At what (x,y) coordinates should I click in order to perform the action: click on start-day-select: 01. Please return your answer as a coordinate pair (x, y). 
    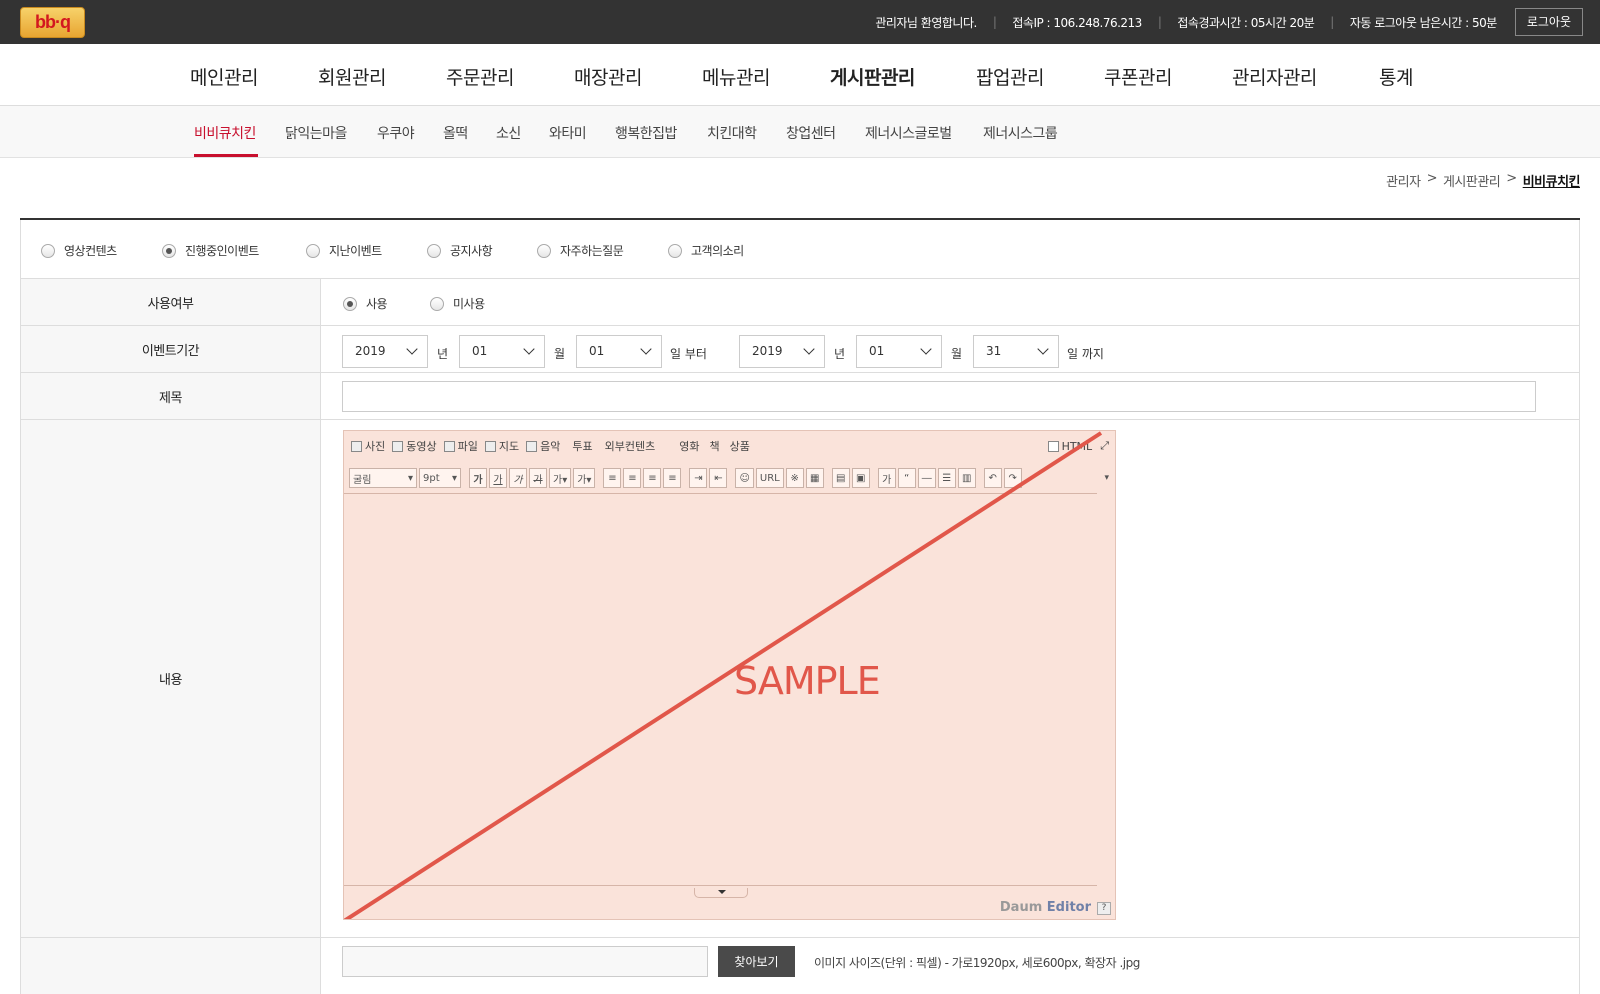
    Looking at the image, I should click on (619, 351).